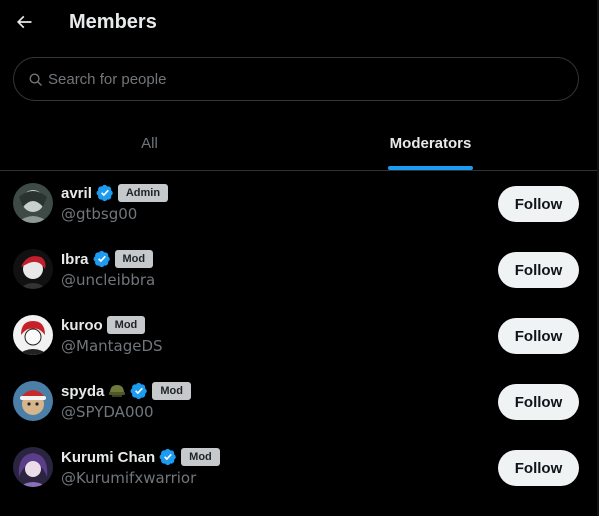  I want to click on name-line: Kurumi Chan Mod, so click(140, 457).